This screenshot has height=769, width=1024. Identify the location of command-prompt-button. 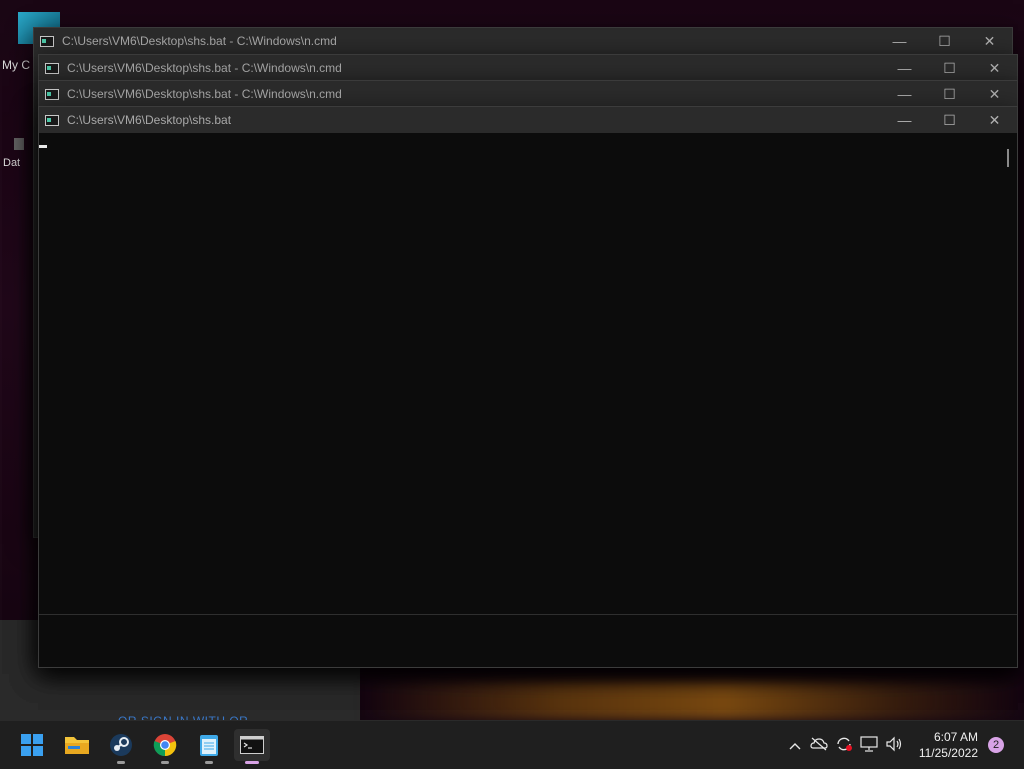
(252, 746).